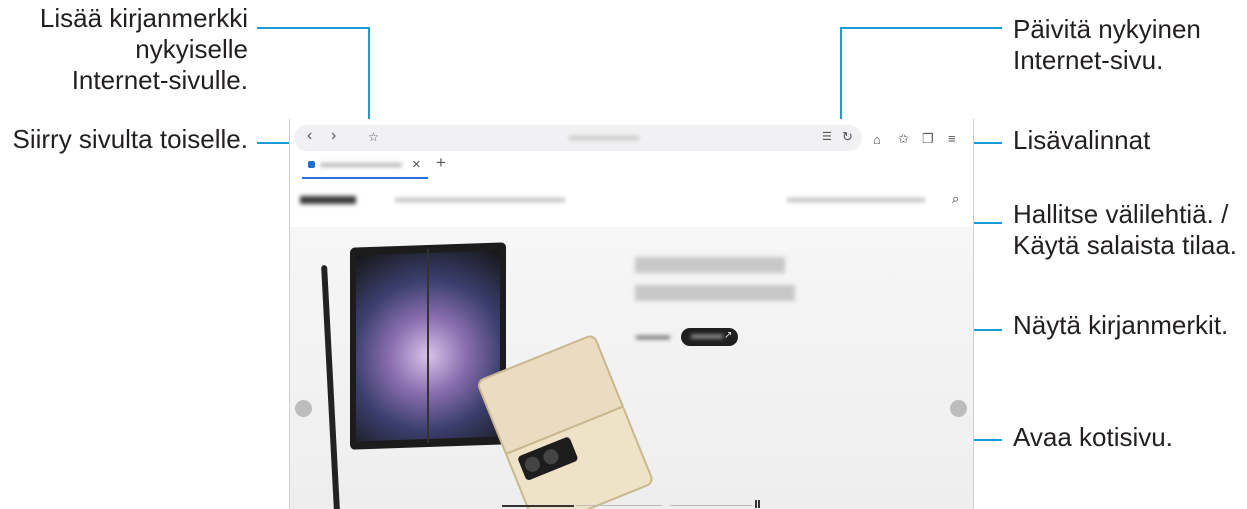 The height and width of the screenshot is (509, 1247). Describe the element at coordinates (856, 200) in the screenshot. I see `site-utility-links` at that location.